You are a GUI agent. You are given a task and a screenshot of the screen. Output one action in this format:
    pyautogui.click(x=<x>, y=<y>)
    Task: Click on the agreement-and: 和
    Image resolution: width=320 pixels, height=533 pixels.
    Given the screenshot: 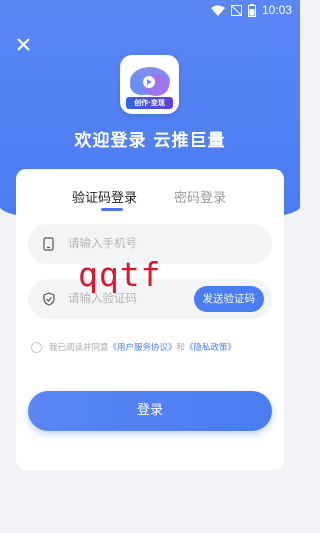 What is the action you would take?
    pyautogui.click(x=181, y=348)
    